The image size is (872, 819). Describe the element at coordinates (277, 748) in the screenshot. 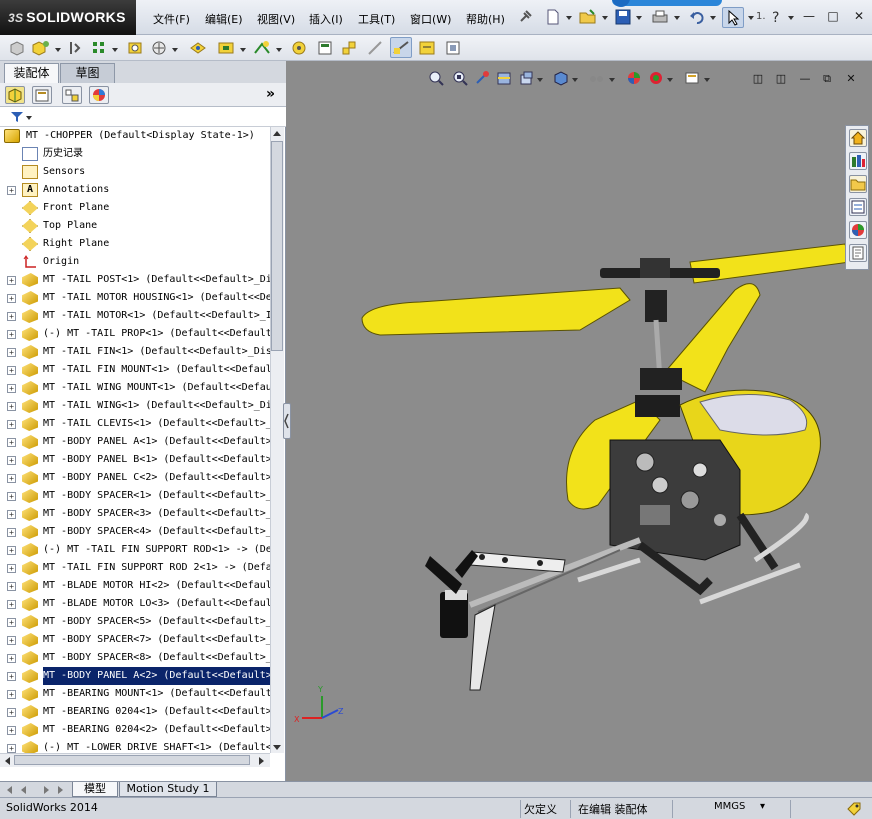

I see `scroll-down-icon` at that location.